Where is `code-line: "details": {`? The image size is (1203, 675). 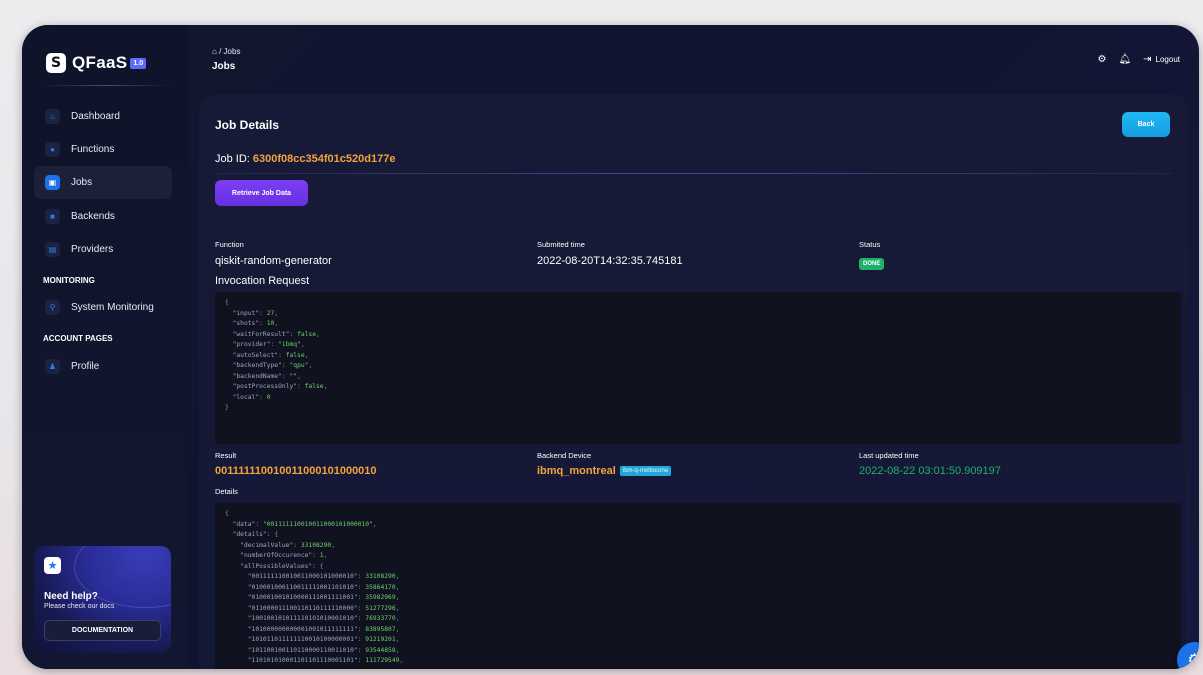 code-line: "details": { is located at coordinates (255, 534).